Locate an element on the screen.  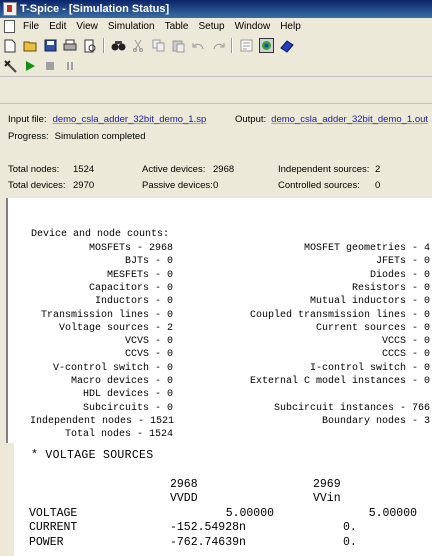
independent-sources-value: 2 is located at coordinates (378, 169).